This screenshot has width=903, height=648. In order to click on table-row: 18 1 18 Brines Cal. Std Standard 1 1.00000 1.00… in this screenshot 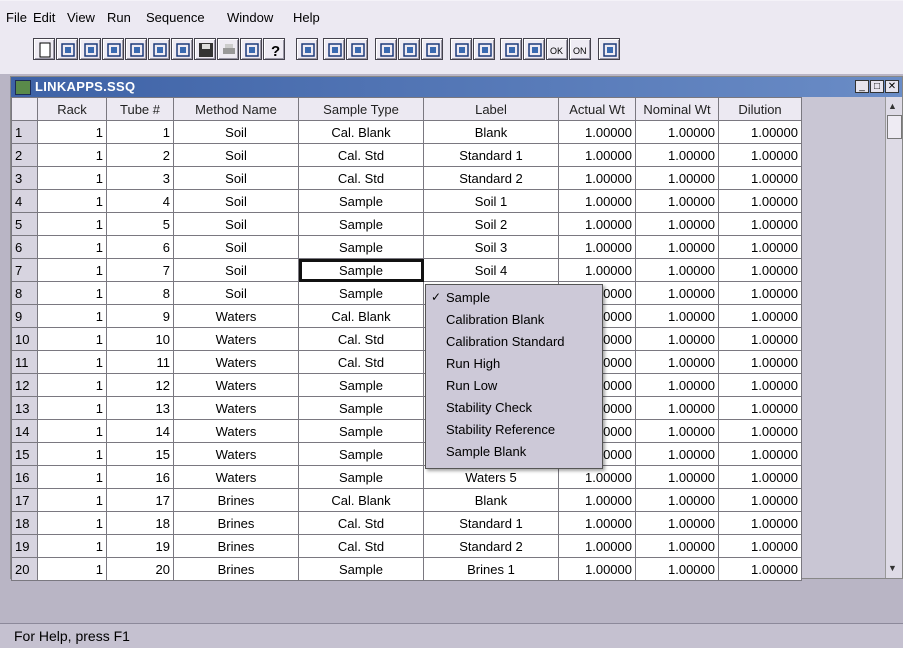, I will do `click(406, 523)`.